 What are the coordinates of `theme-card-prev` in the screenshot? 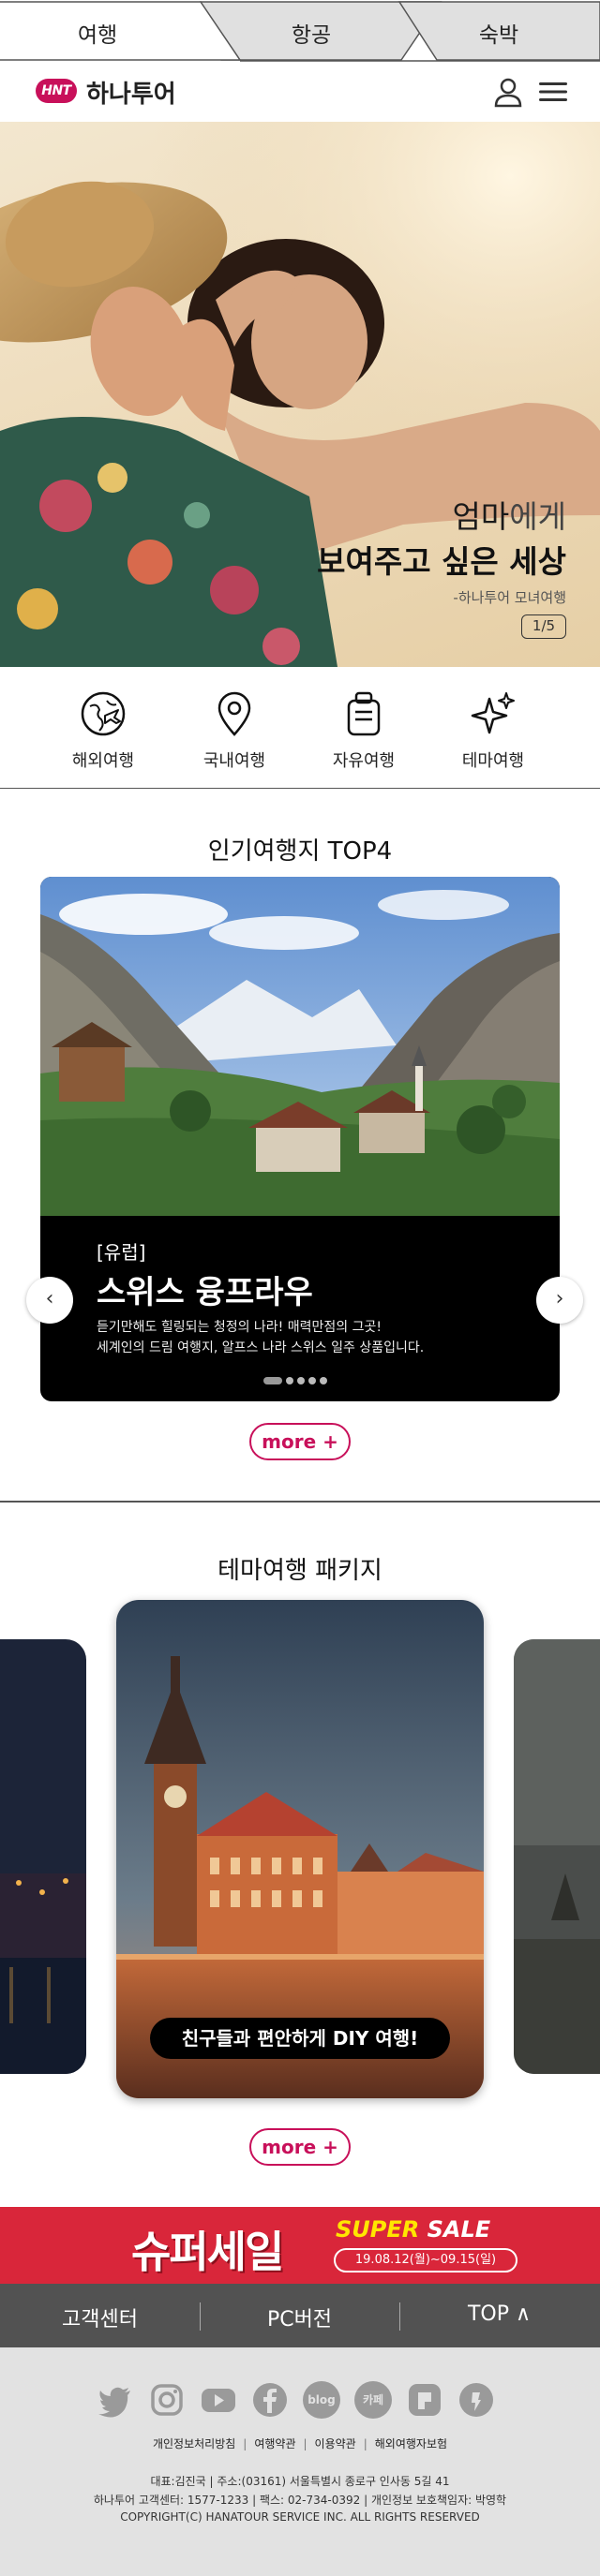 It's located at (43, 1856).